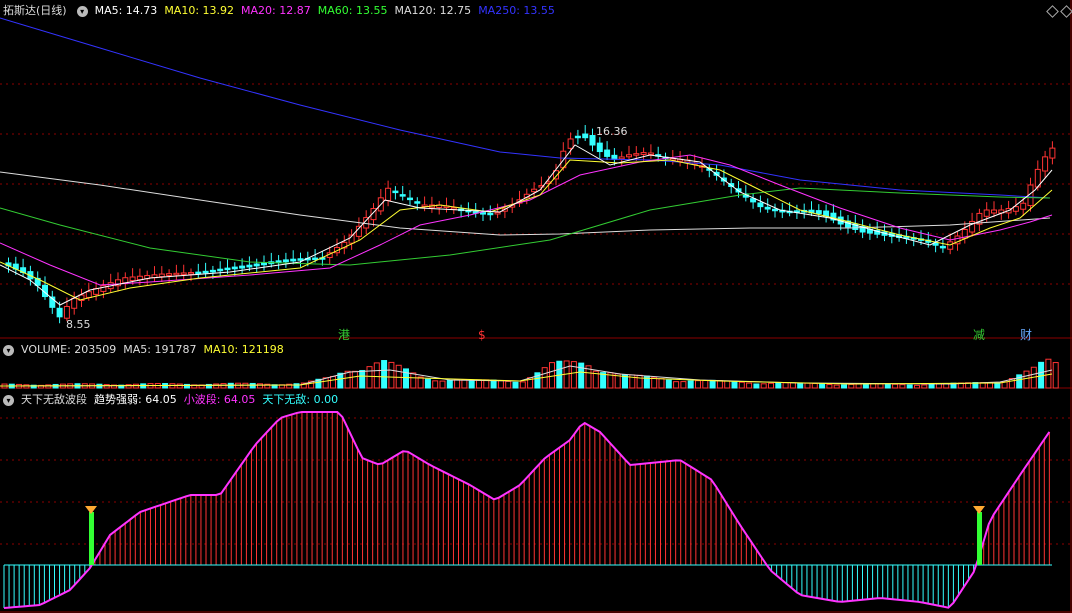  Describe the element at coordinates (979, 335) in the screenshot. I see `marker-reduce: 减` at that location.